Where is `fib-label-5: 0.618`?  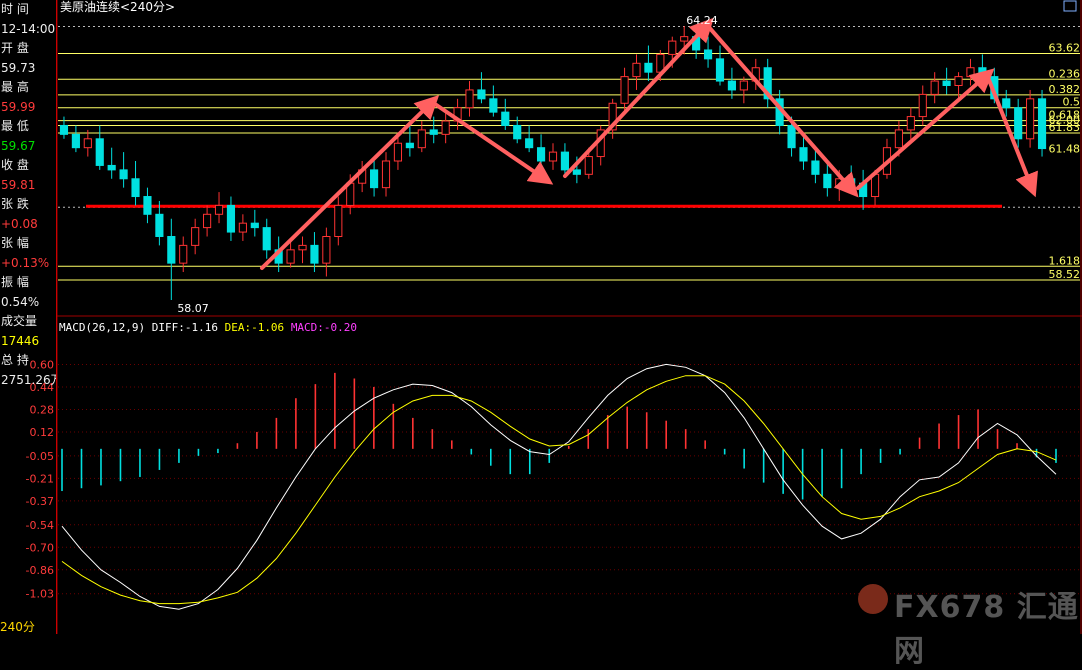 fib-label-5: 0.618 is located at coordinates (1065, 115).